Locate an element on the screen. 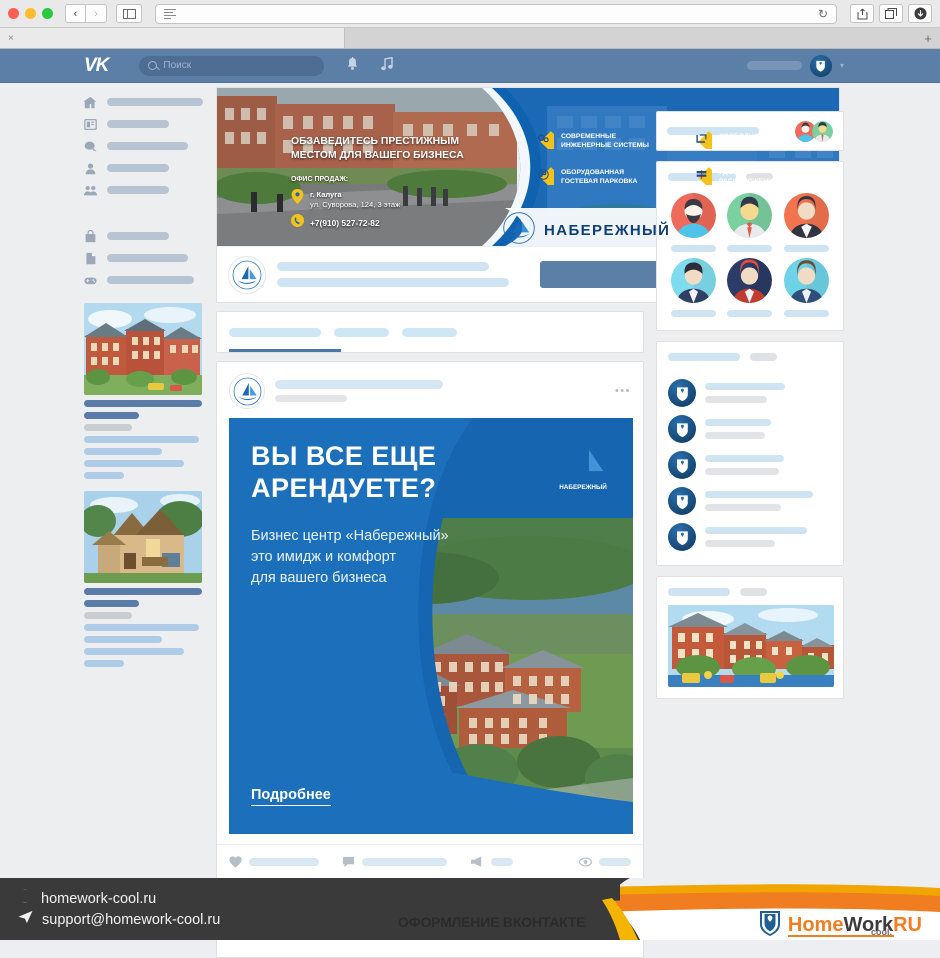 This screenshot has width=940, height=958. homework-logo-icon is located at coordinates (682, 465).